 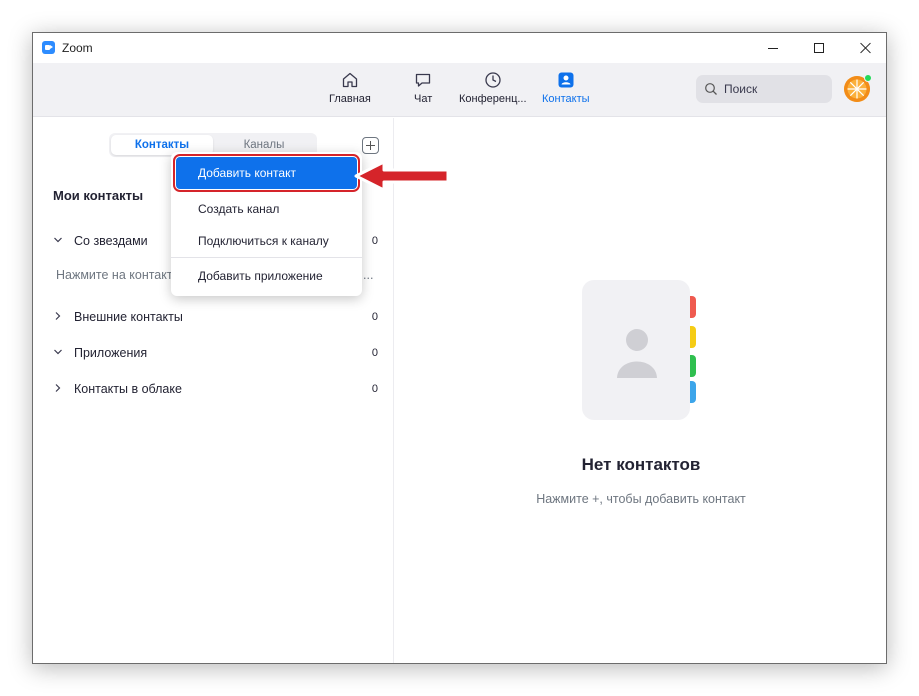 I want to click on person-icon, so click(x=637, y=353).